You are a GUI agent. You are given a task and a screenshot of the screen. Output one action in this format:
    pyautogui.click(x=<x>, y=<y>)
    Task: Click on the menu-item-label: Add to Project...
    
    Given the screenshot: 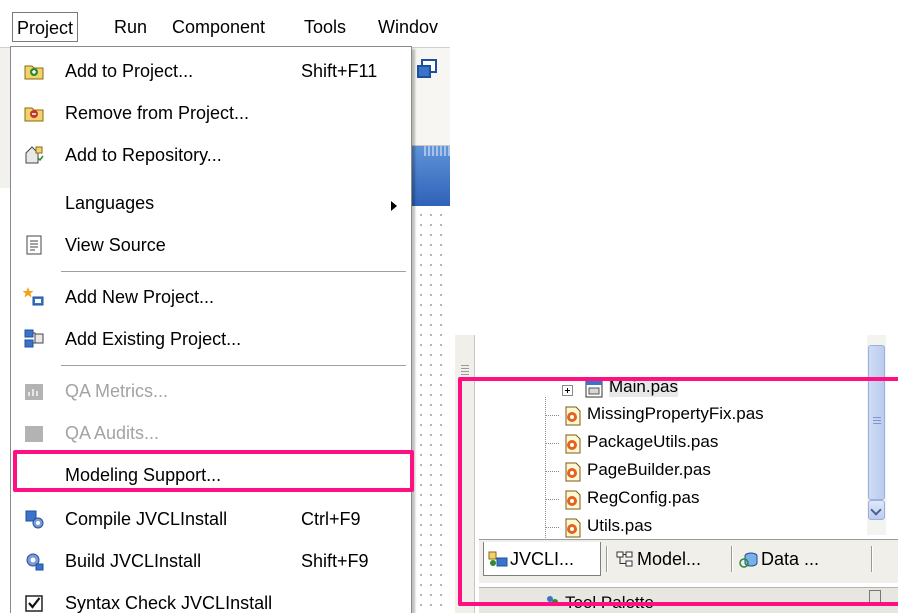 What is the action you would take?
    pyautogui.click(x=129, y=71)
    